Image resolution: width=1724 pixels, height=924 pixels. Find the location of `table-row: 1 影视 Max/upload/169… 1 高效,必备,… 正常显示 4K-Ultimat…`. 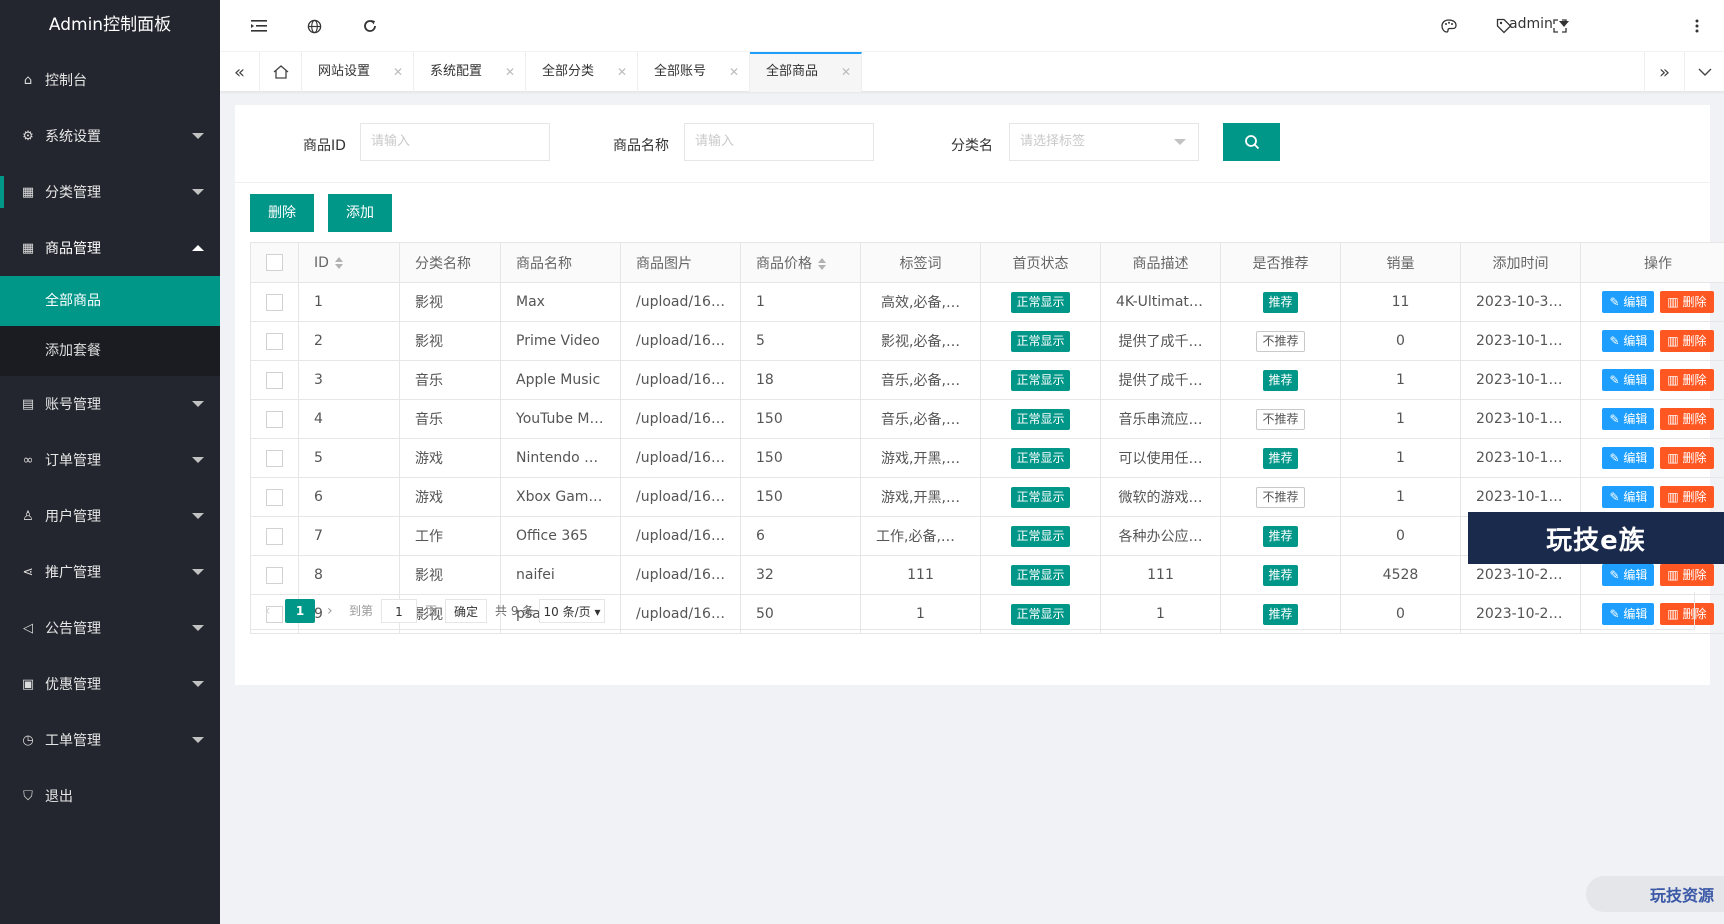

table-row: 1 影视 Max/upload/169… 1 高效,必备,… 正常显示 4K-Ultimat… is located at coordinates (987, 302).